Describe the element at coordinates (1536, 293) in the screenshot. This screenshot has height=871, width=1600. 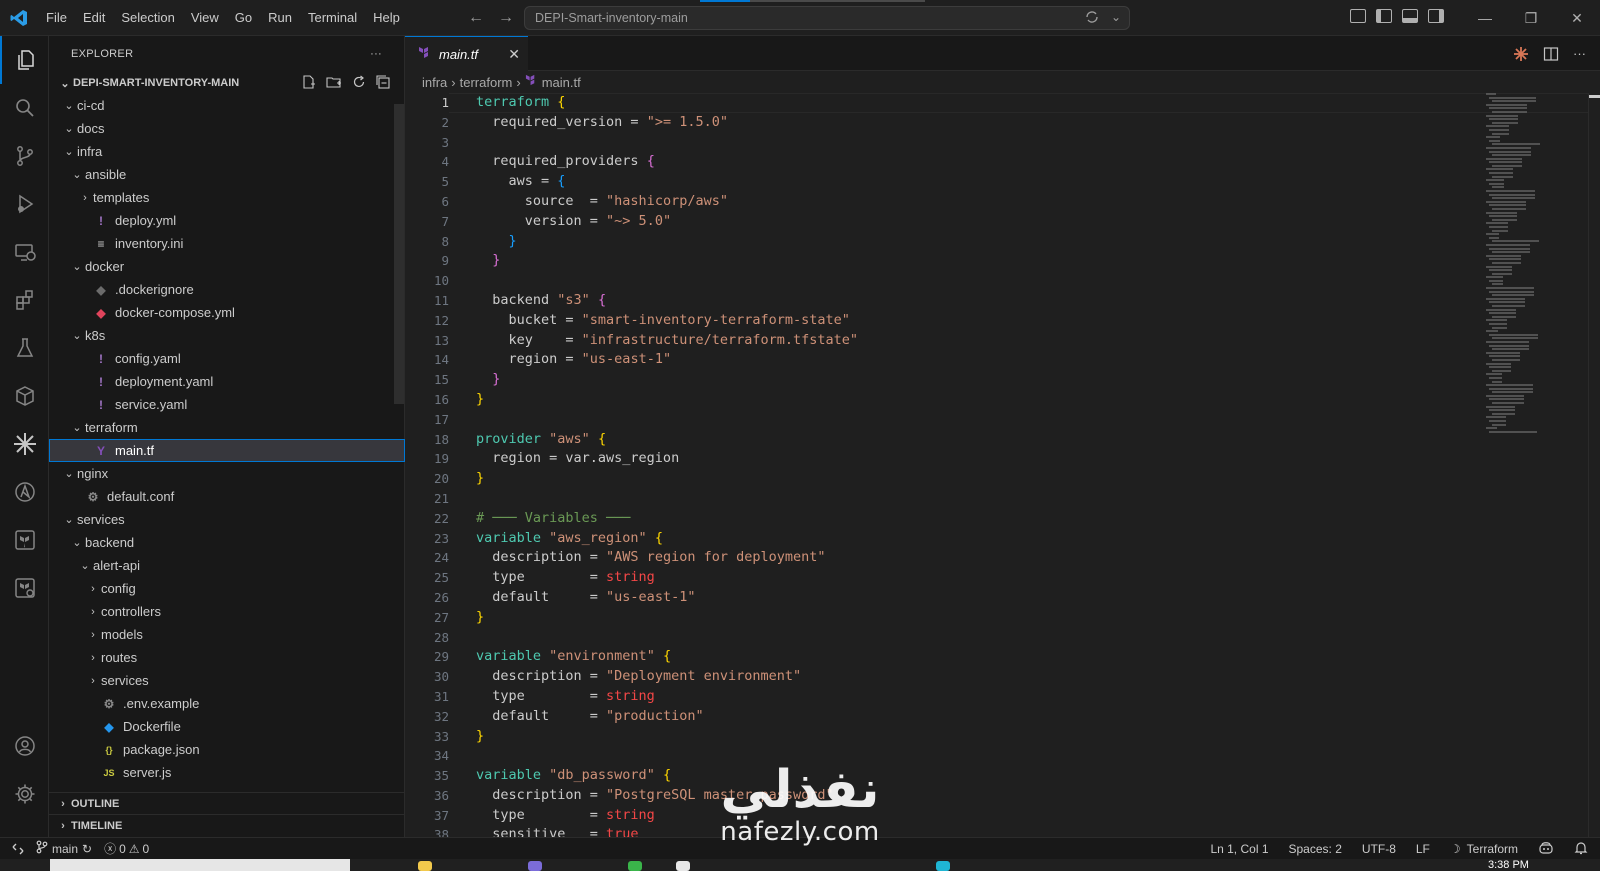
I see `minimap` at that location.